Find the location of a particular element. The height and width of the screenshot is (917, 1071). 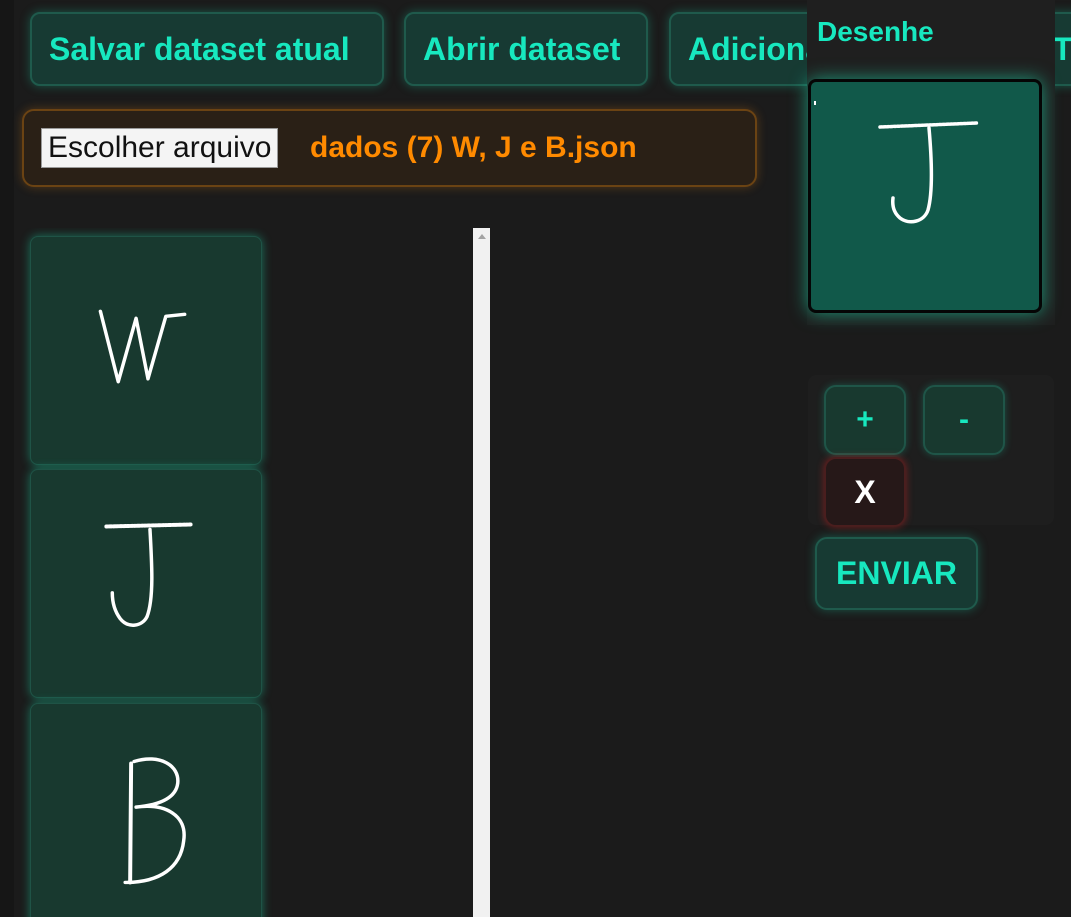

draw-label: Desenhe is located at coordinates (875, 31).